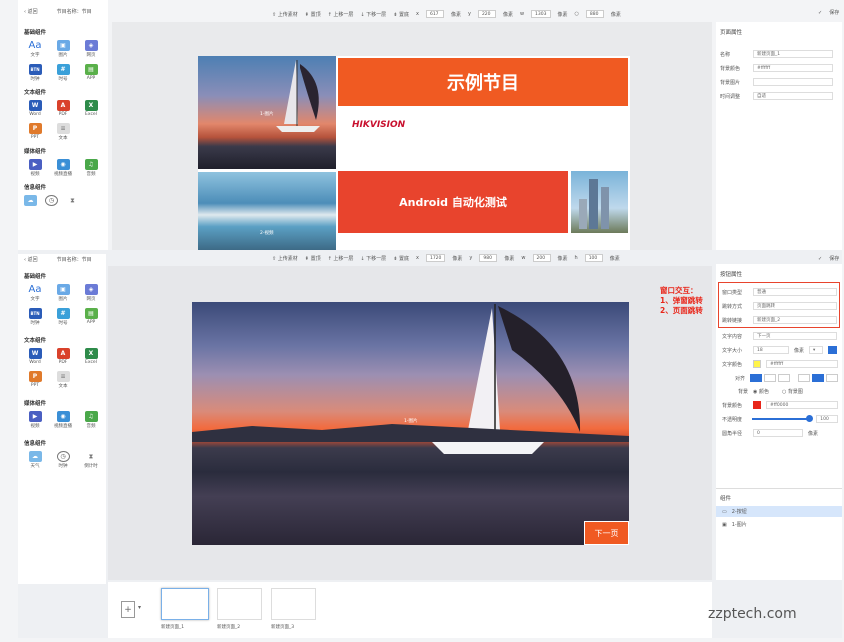  What do you see at coordinates (401, 14) in the screenshot?
I see `top-tool-bottom: ⇟ 置底` at bounding box center [401, 14].